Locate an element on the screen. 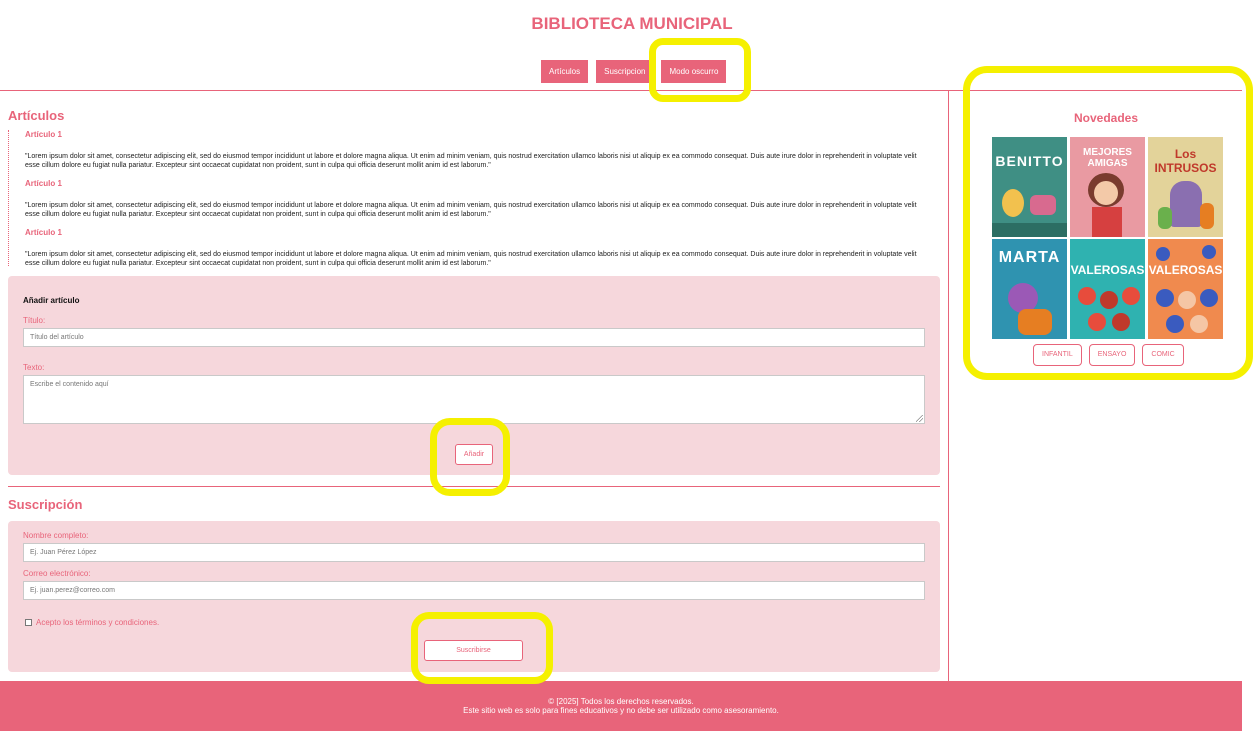 The image size is (1256, 743). terms-checkbox is located at coordinates (28, 622).